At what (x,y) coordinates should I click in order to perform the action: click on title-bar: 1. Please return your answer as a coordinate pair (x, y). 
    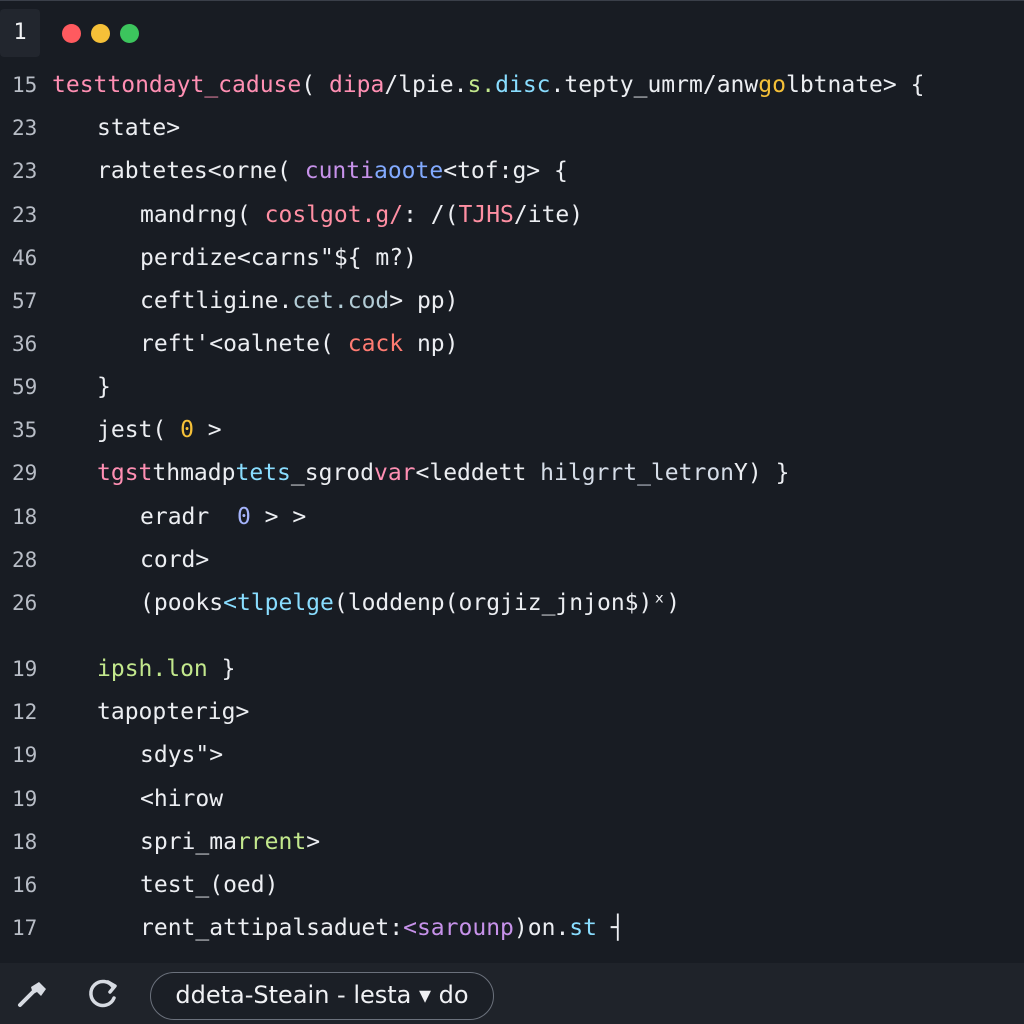
    Looking at the image, I should click on (512, 33).